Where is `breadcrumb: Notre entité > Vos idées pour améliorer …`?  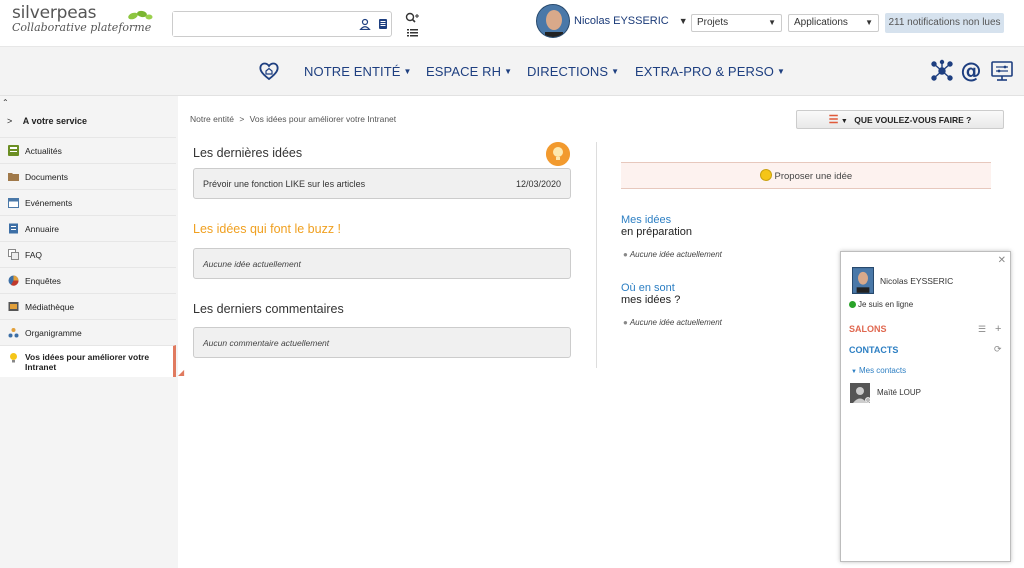 breadcrumb: Notre entité > Vos idées pour améliorer … is located at coordinates (293, 119).